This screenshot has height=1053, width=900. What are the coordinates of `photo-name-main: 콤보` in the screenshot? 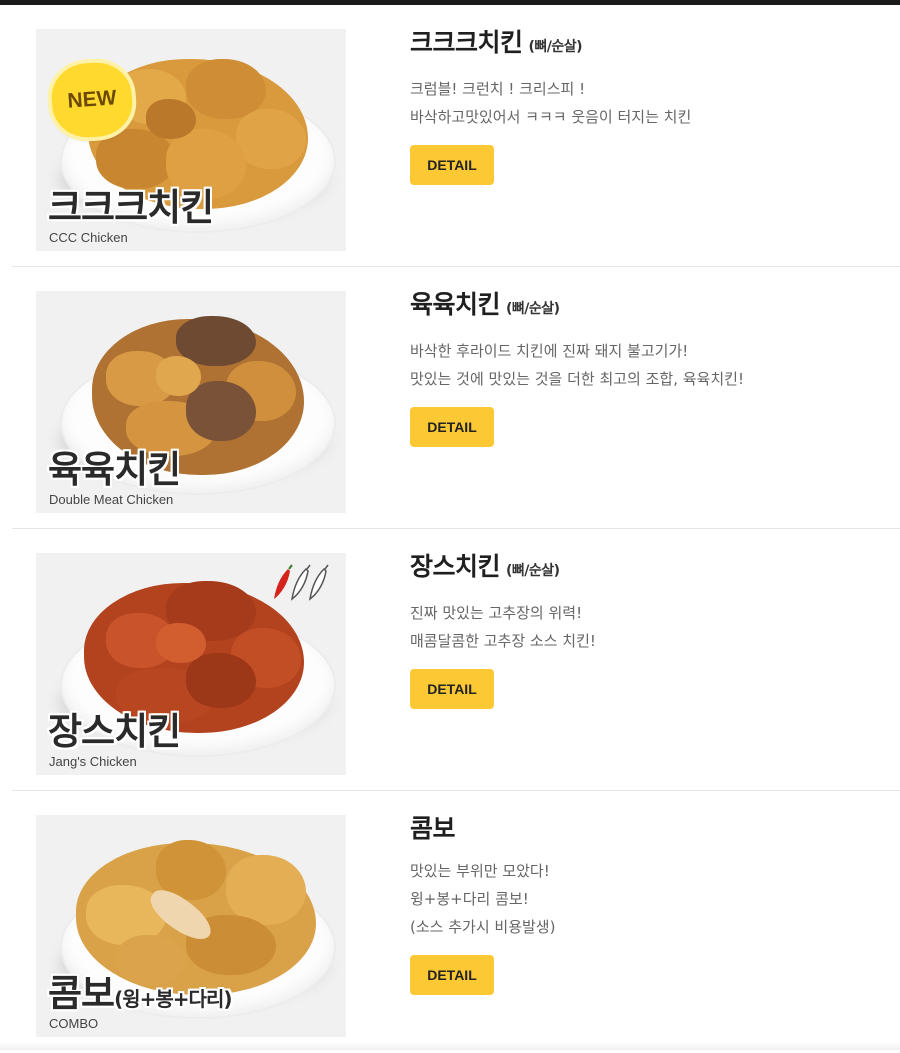 It's located at (81, 993).